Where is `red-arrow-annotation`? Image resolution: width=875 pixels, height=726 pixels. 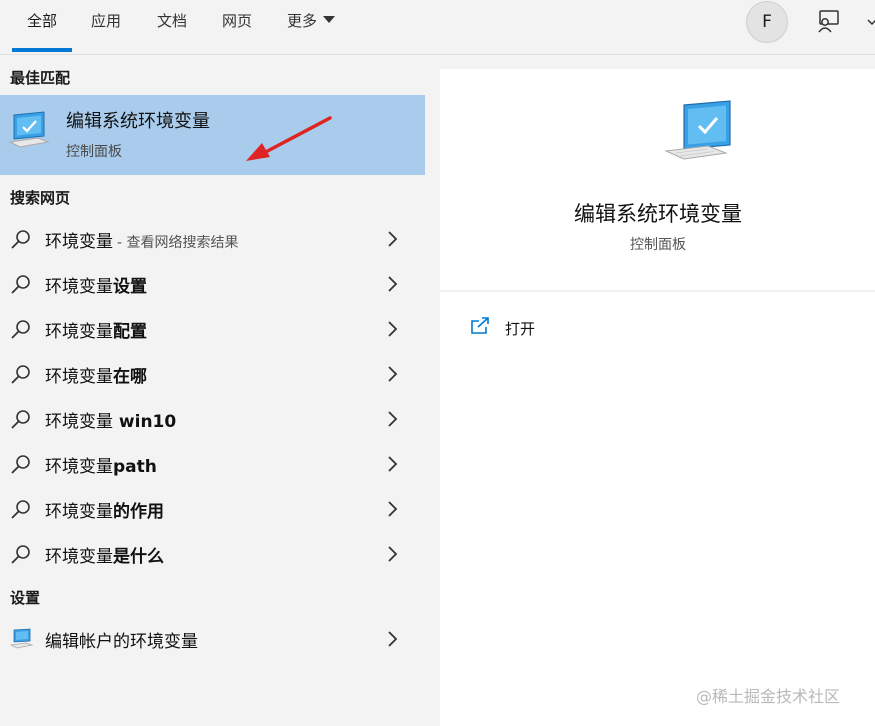
red-arrow-annotation is located at coordinates (289, 138).